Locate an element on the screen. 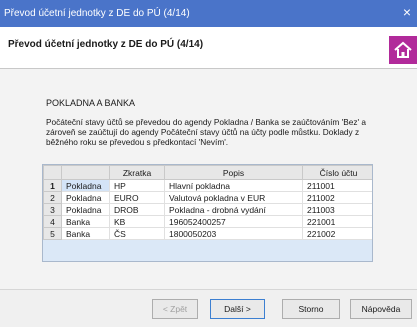 The width and height of the screenshot is (417, 327). cell-popis: Pokladna - drobná vydání is located at coordinates (233, 209).